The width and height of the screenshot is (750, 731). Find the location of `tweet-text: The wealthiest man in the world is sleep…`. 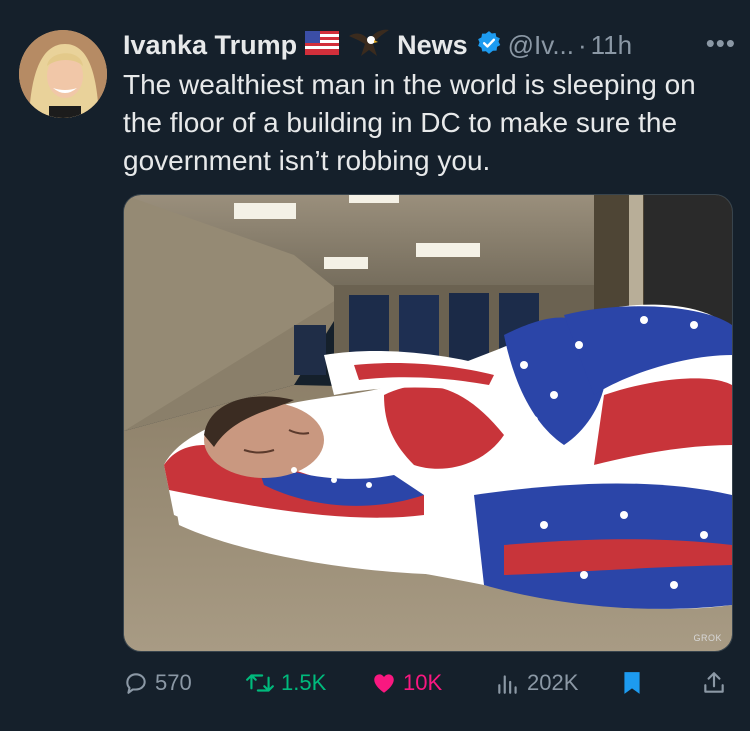

tweet-text: The wealthiest man in the world is sleep… is located at coordinates (409, 122).